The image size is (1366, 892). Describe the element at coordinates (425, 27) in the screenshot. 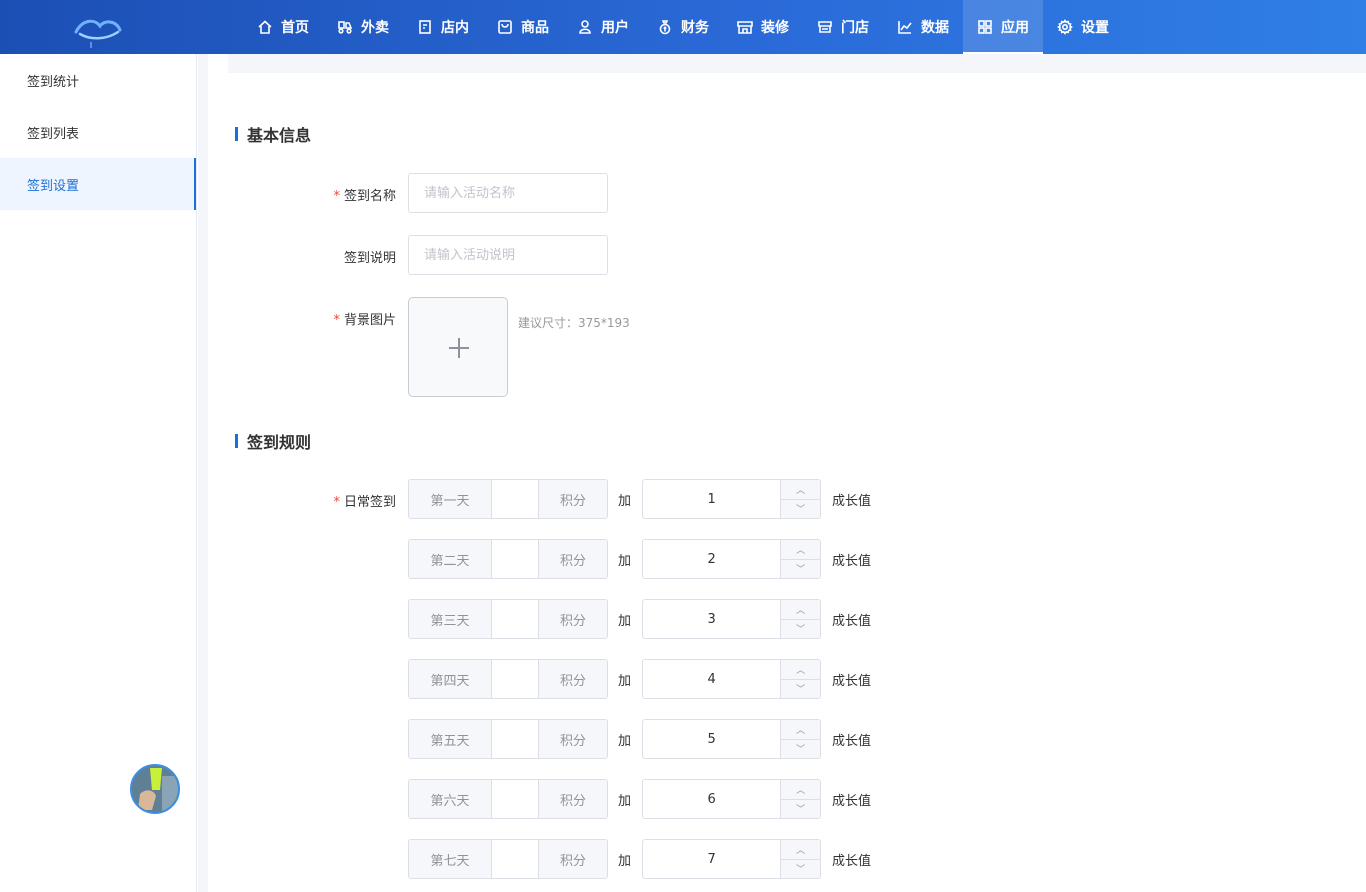

I see `dine-in-icon` at that location.